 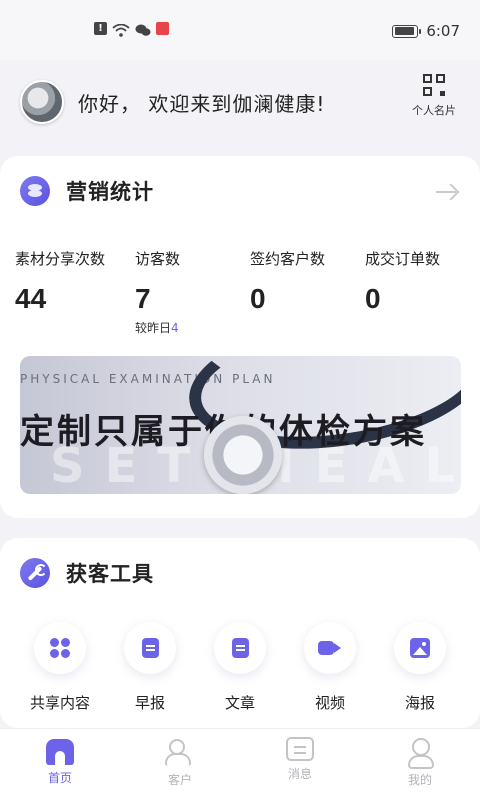 I want to click on share-icon, so click(x=60, y=648).